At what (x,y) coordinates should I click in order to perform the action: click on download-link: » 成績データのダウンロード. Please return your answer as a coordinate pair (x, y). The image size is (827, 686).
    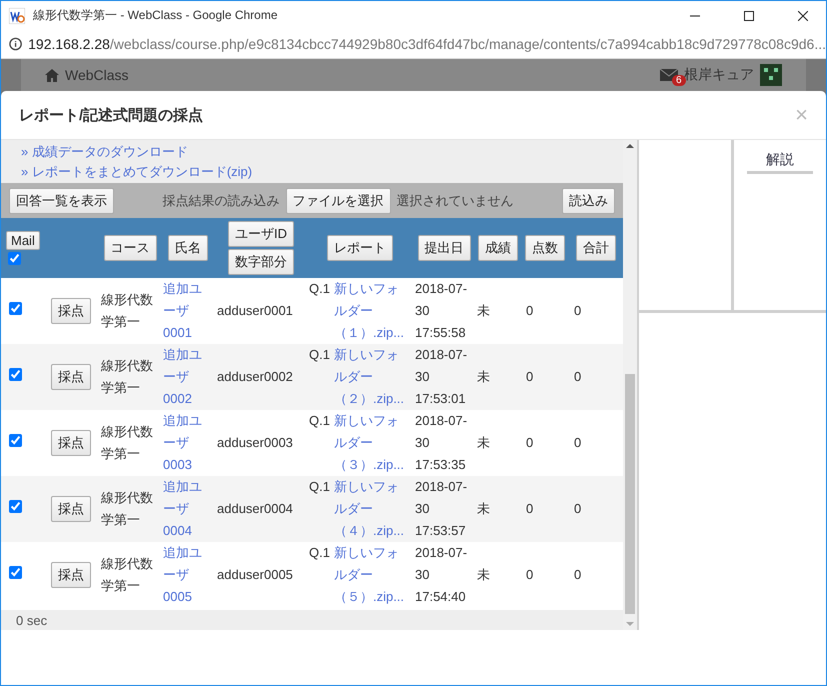
    Looking at the image, I should click on (104, 152).